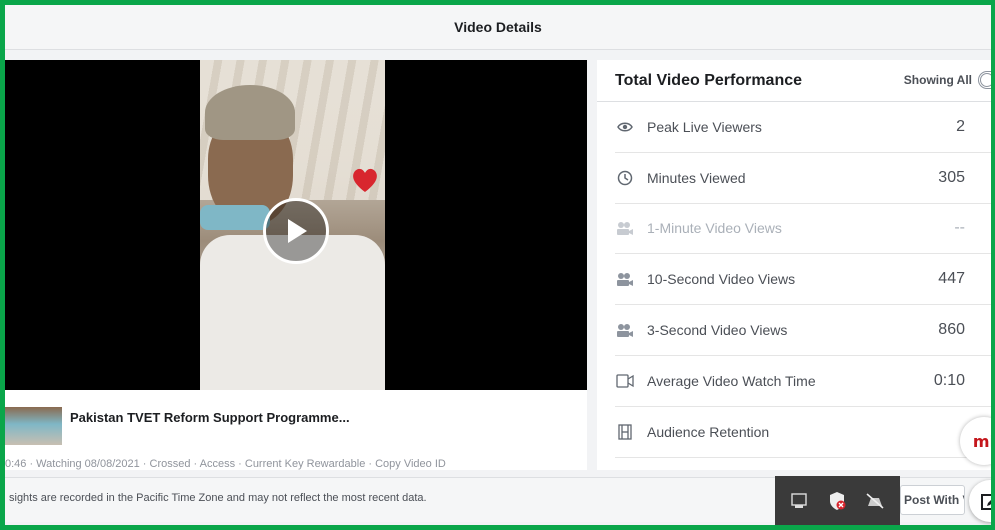 The width and height of the screenshot is (995, 530). Describe the element at coordinates (803, 229) in the screenshot. I see `metric-row-1-minute-views: 1-Minute Video Views -- ›` at that location.